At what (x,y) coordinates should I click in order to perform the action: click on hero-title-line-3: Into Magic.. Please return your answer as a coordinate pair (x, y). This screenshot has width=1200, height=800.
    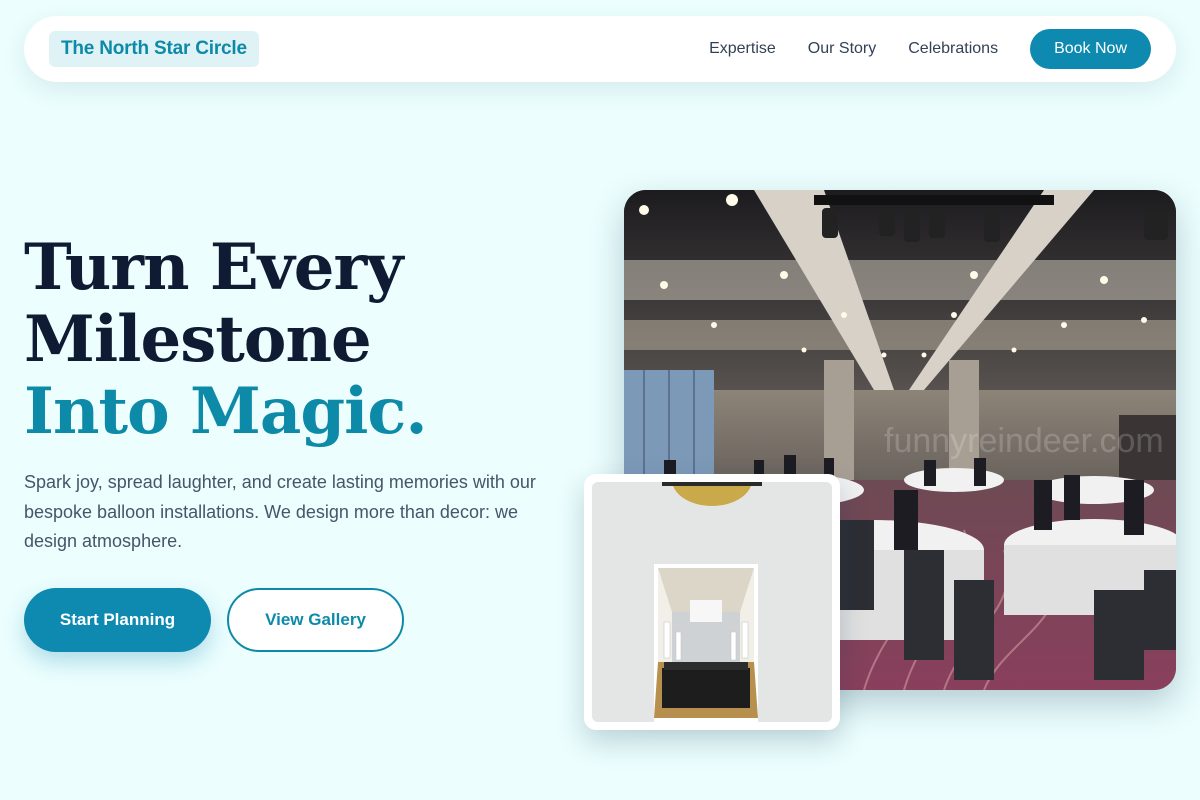
    Looking at the image, I should click on (226, 411).